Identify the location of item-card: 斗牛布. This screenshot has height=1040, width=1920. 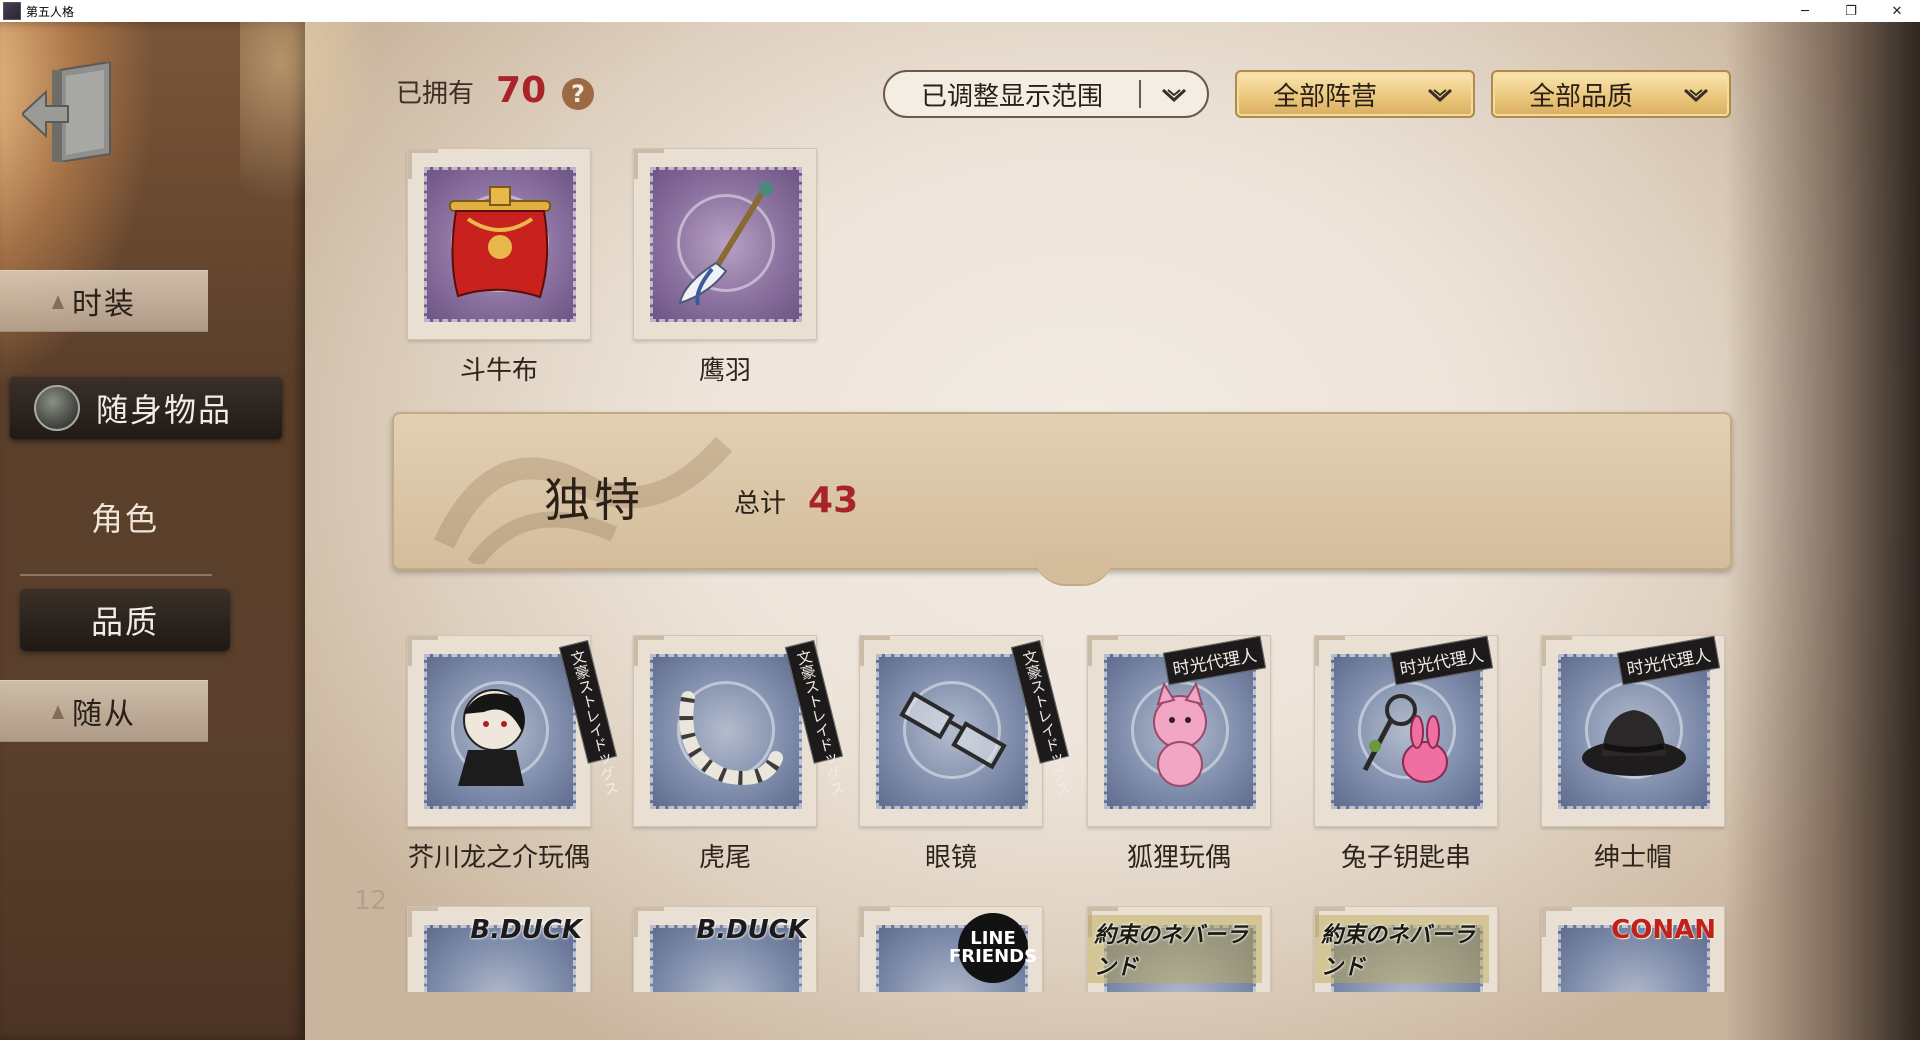
(499, 267).